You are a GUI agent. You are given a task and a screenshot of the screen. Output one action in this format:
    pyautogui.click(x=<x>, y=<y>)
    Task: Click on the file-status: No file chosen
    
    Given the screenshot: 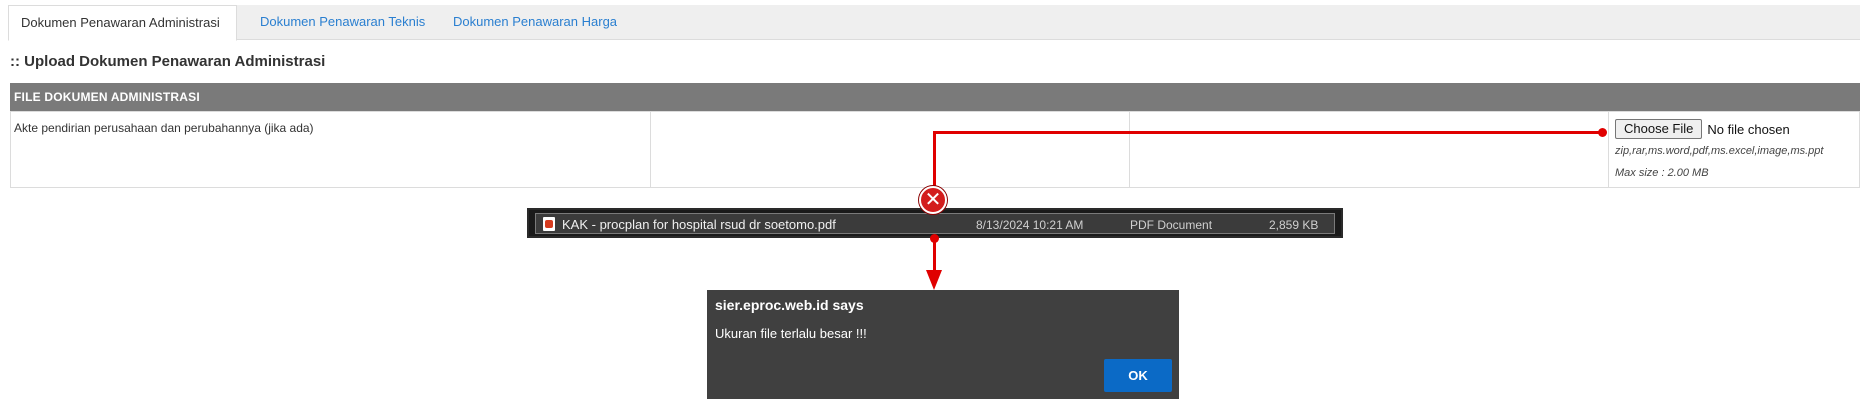 What is the action you would take?
    pyautogui.click(x=1748, y=129)
    